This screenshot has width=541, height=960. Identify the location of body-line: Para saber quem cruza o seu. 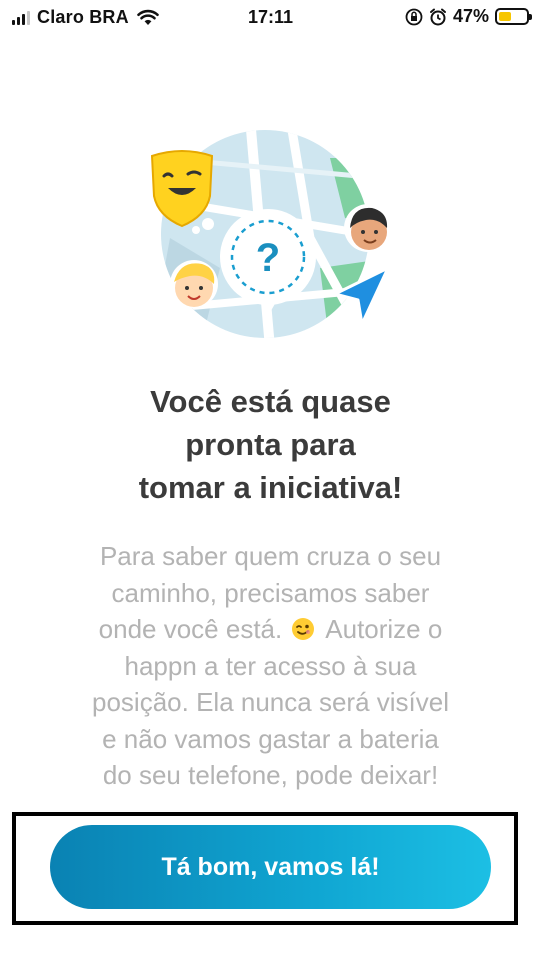
(270, 556).